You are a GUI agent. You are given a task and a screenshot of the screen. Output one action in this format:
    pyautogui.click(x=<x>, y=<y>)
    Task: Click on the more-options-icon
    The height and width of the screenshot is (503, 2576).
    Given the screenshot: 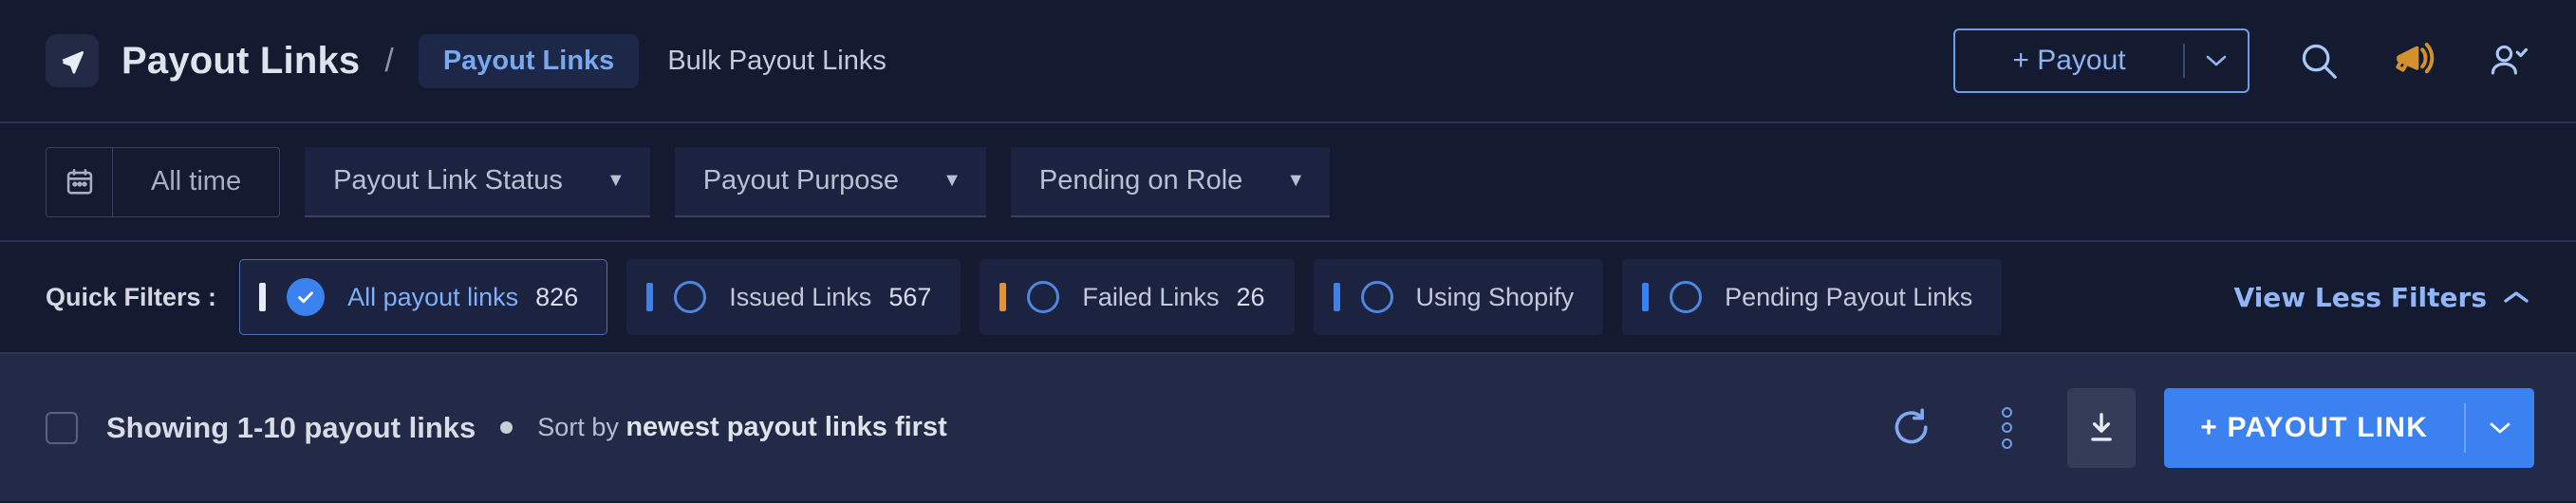 What is the action you would take?
    pyautogui.click(x=2007, y=428)
    